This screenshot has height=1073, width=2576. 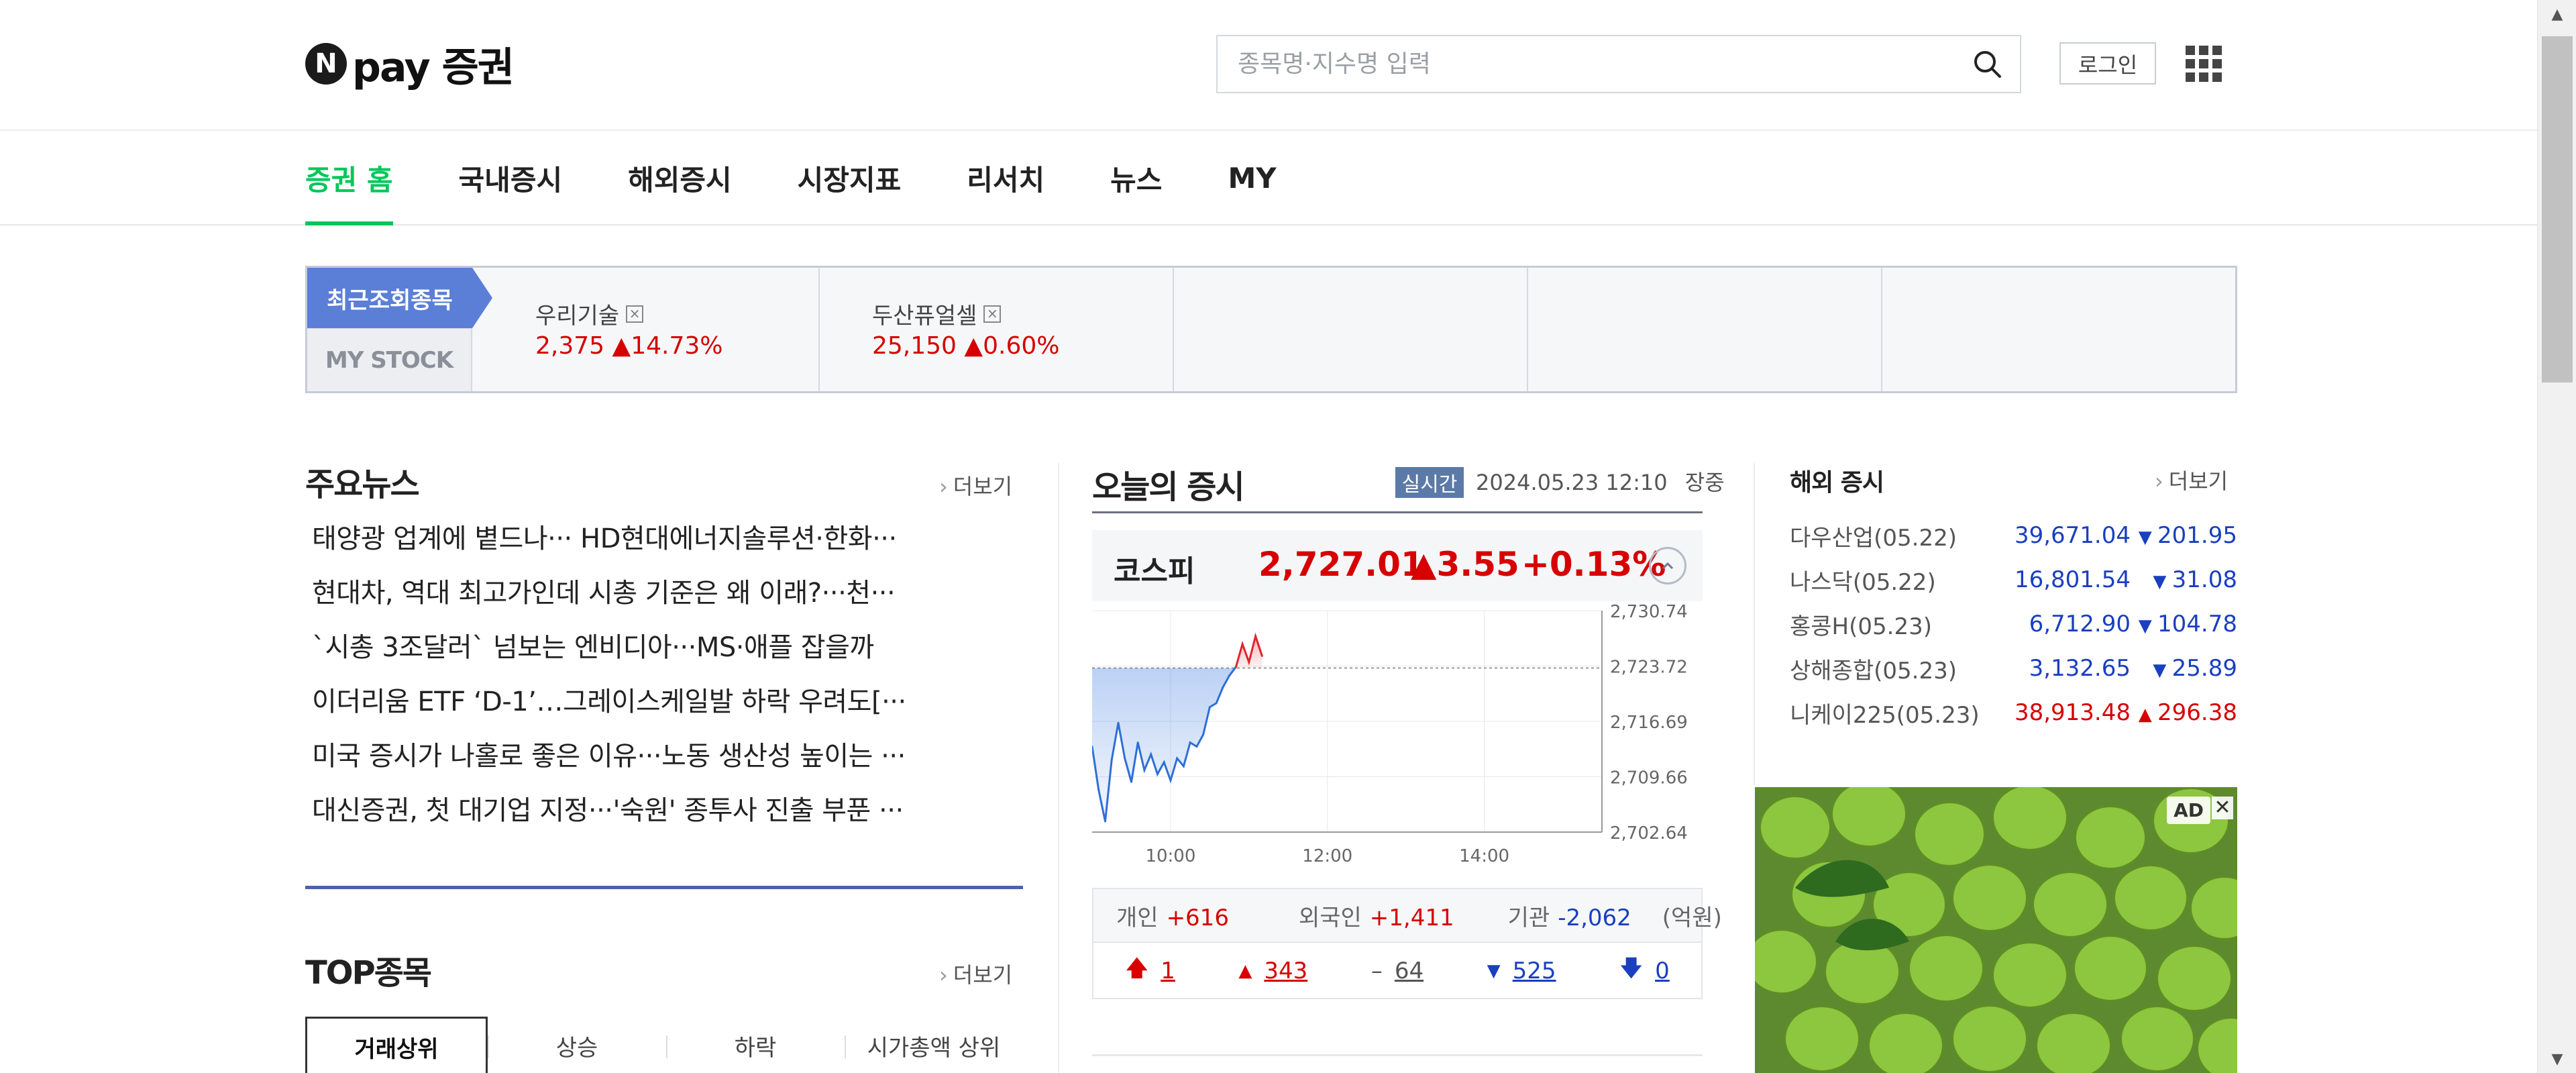 I want to click on market-datetime-group: 2024.05.23 12:10 장중, so click(x=1600, y=483).